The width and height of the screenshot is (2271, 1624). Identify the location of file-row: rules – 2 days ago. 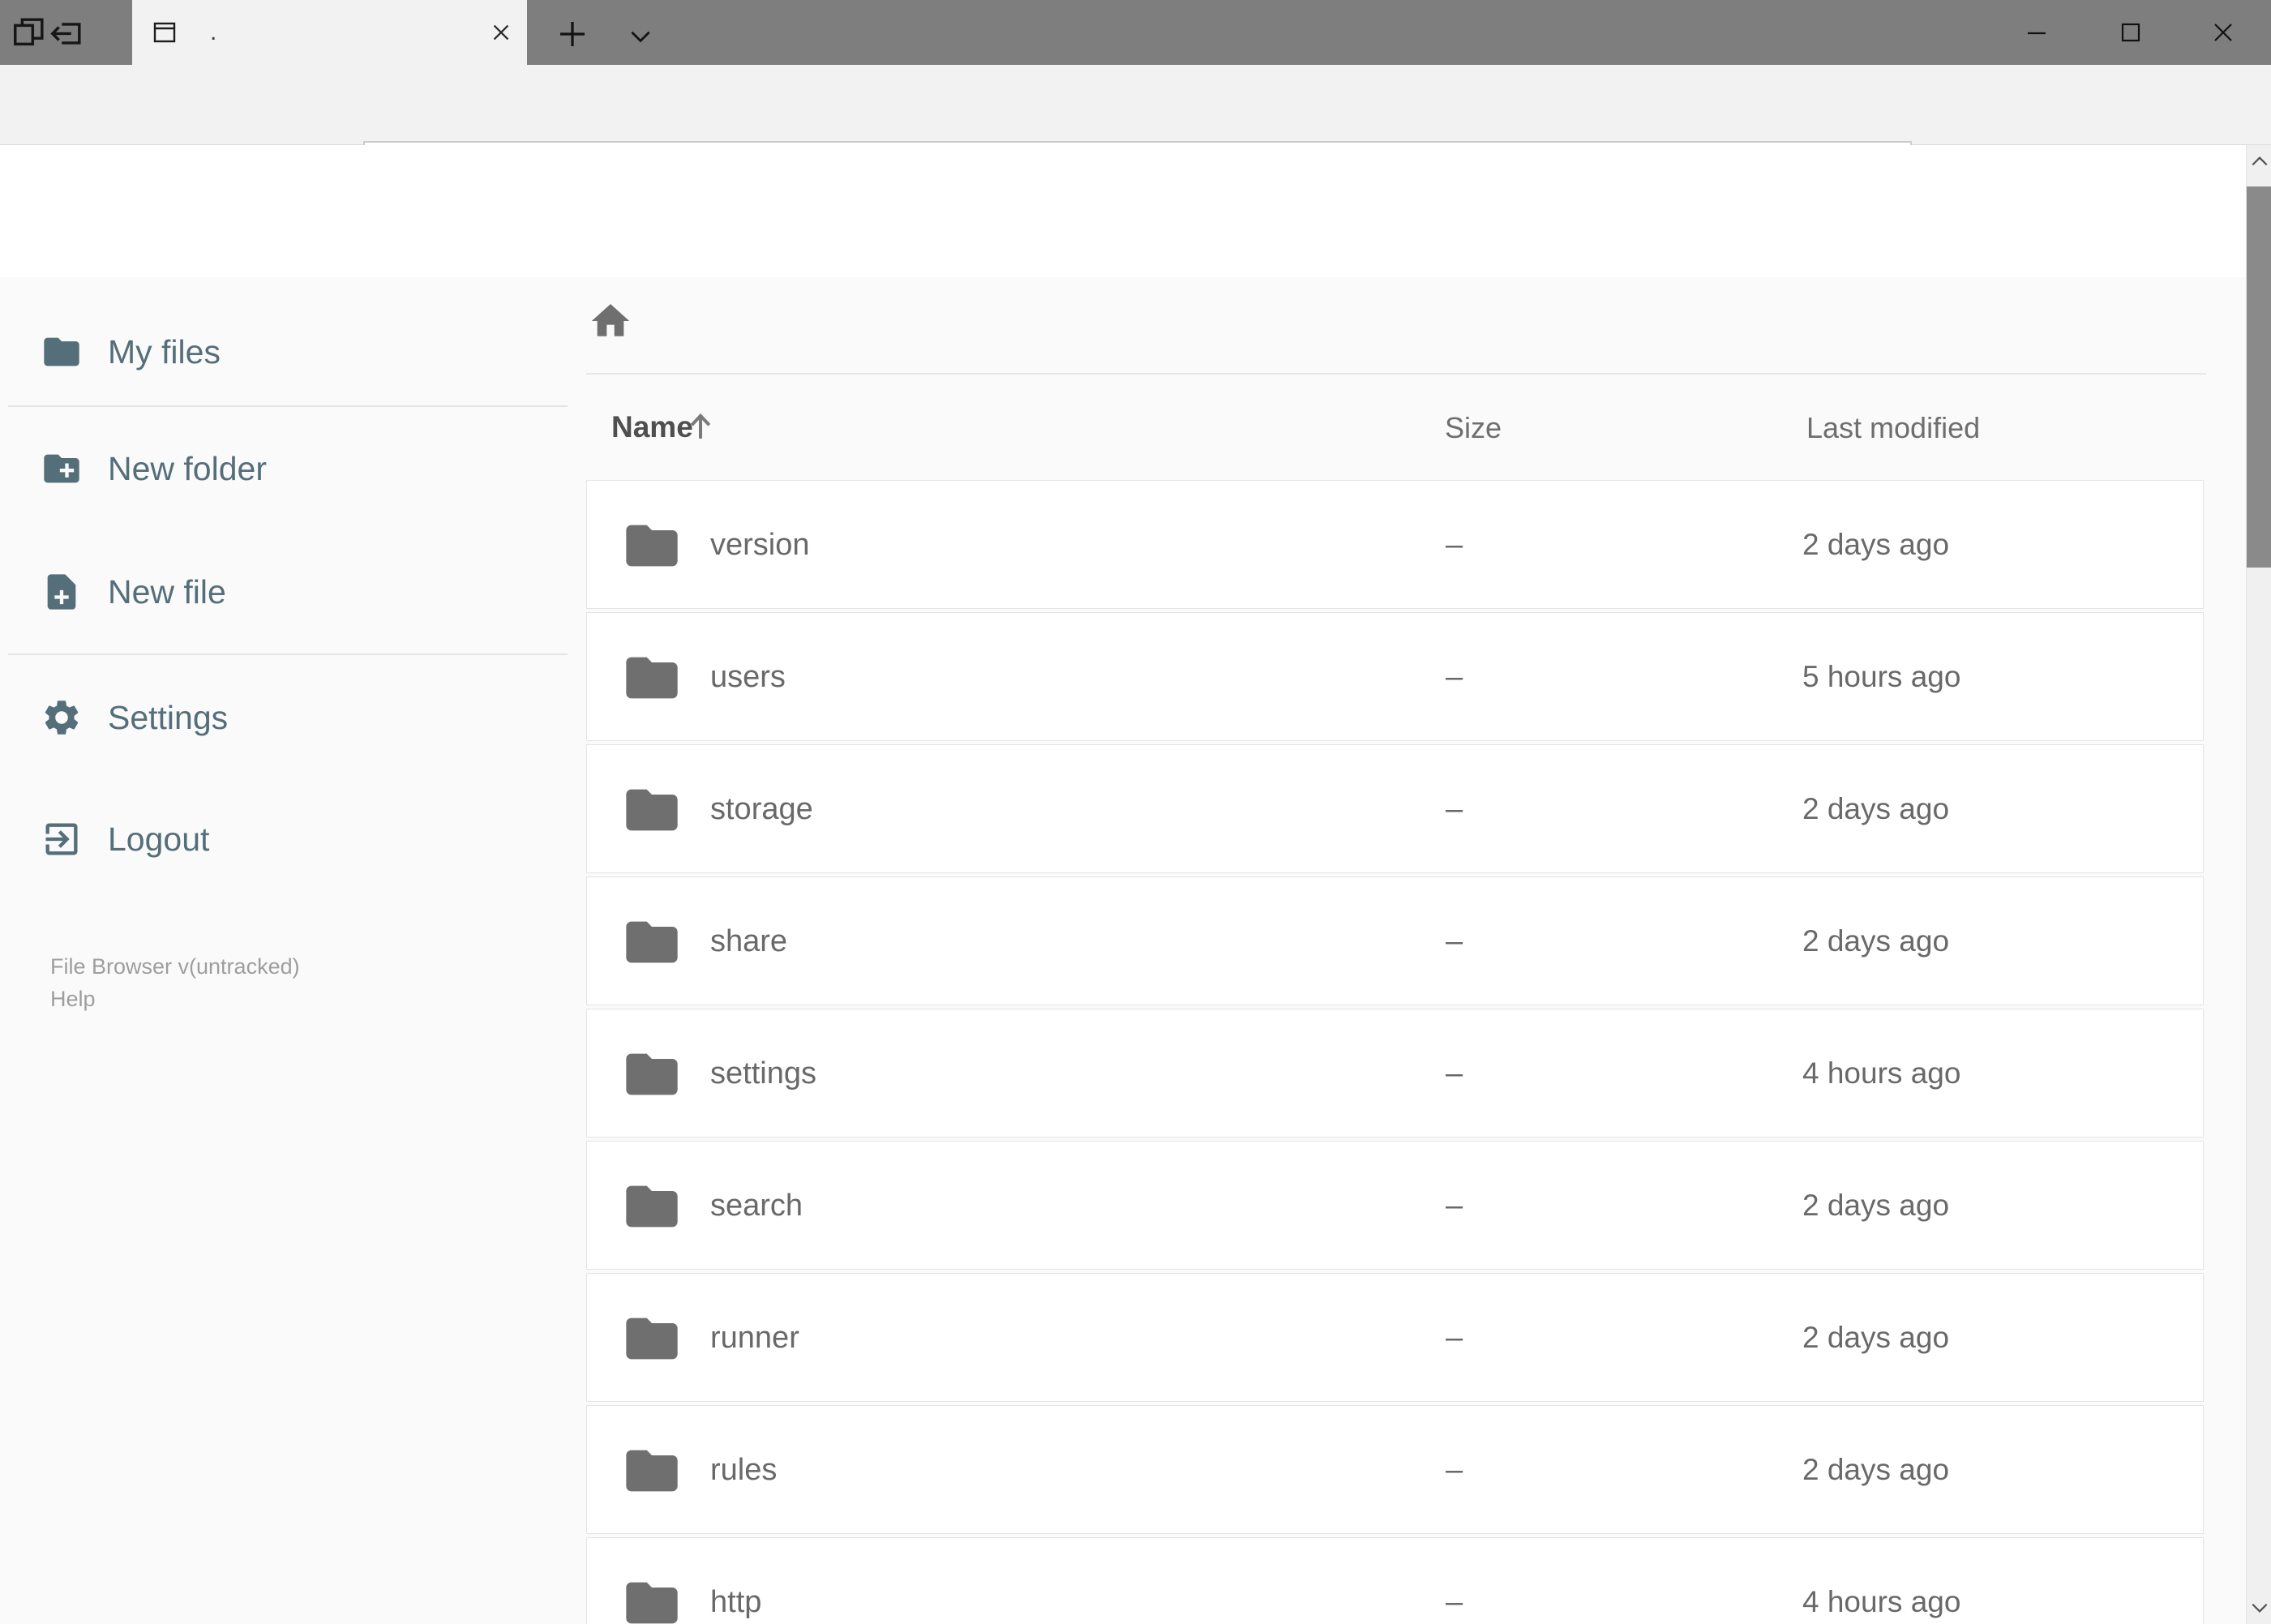
(1395, 1470).